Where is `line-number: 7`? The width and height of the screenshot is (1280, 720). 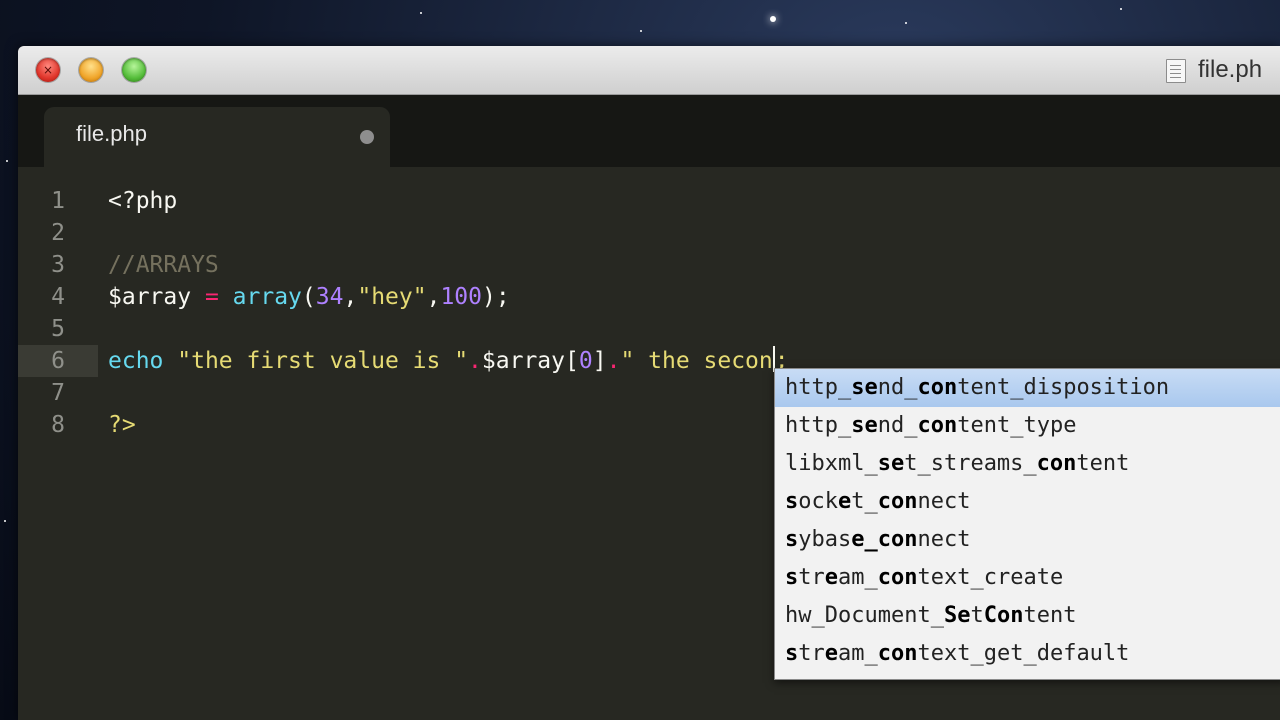 line-number: 7 is located at coordinates (58, 393).